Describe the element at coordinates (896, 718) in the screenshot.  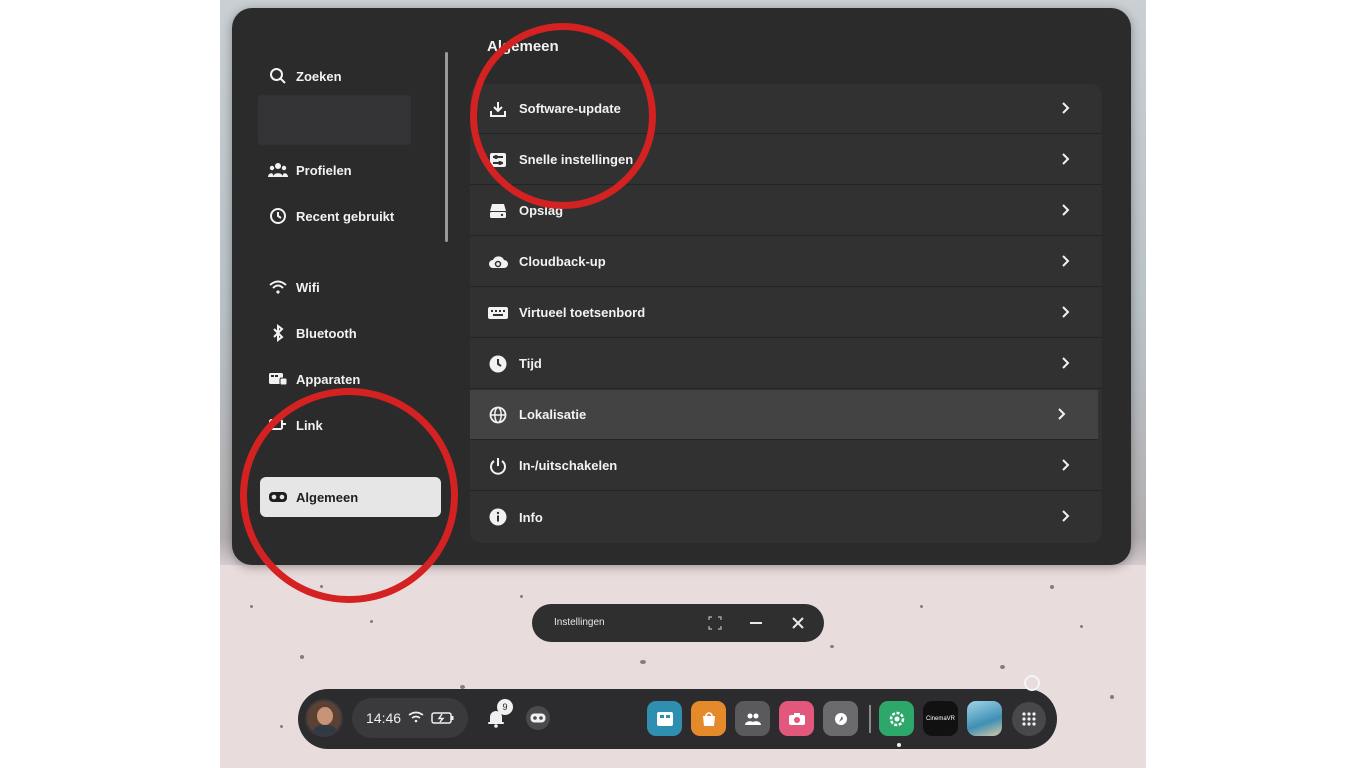
I see `settings-app-icon` at that location.